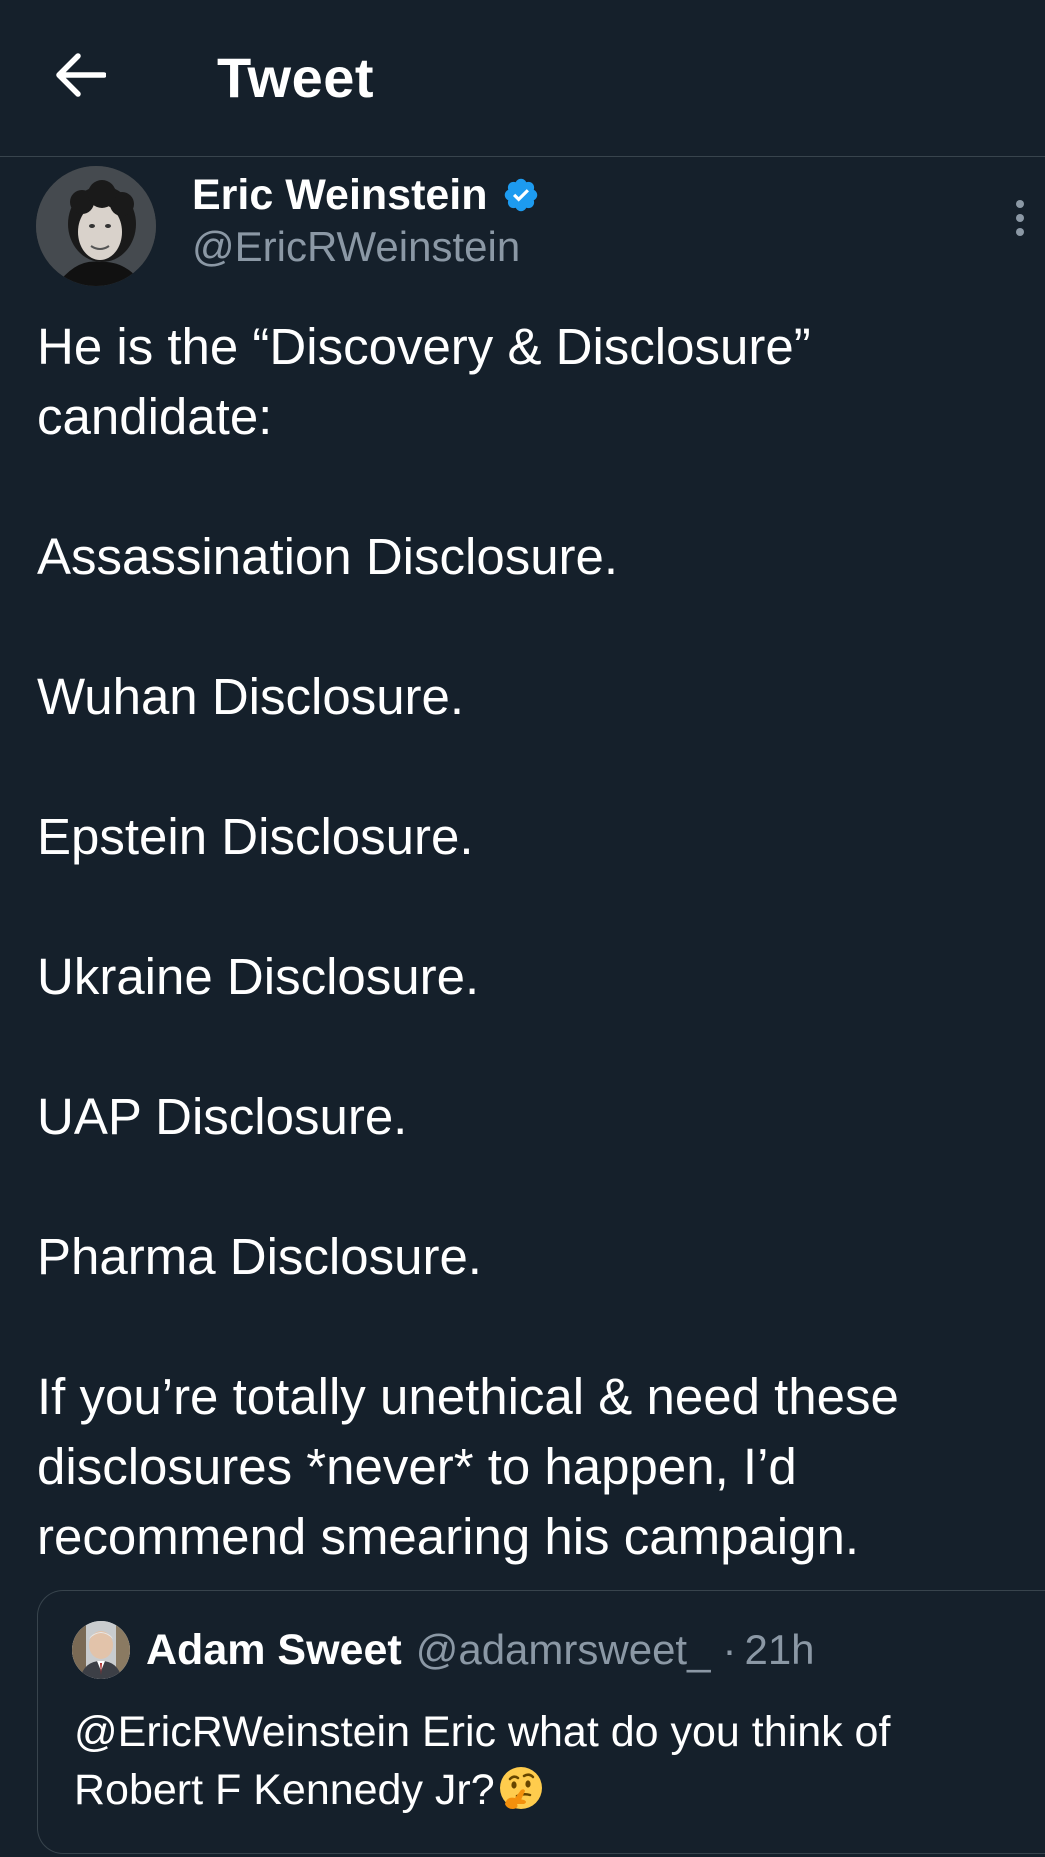 The height and width of the screenshot is (1857, 1045). Describe the element at coordinates (340, 195) in the screenshot. I see `author-name: Eric Weinstein` at that location.